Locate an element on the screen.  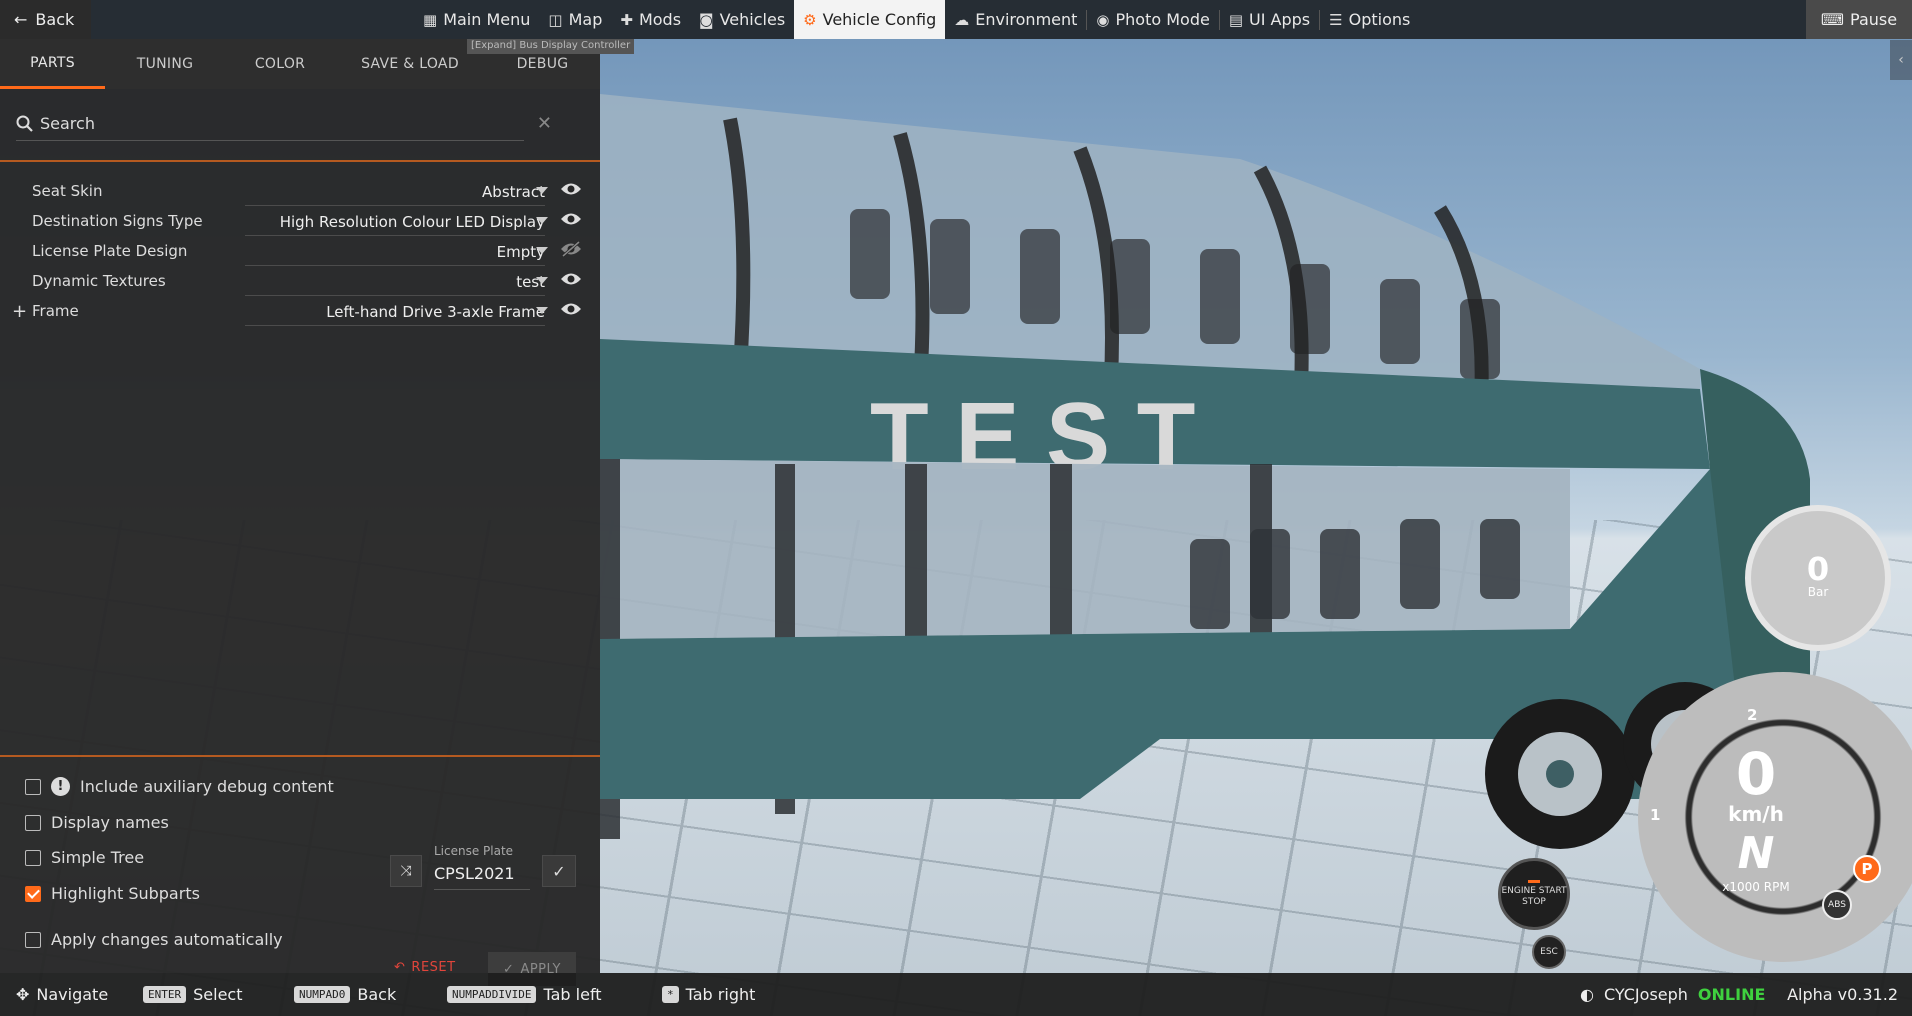
engine-indicator is located at coordinates (1534, 881).